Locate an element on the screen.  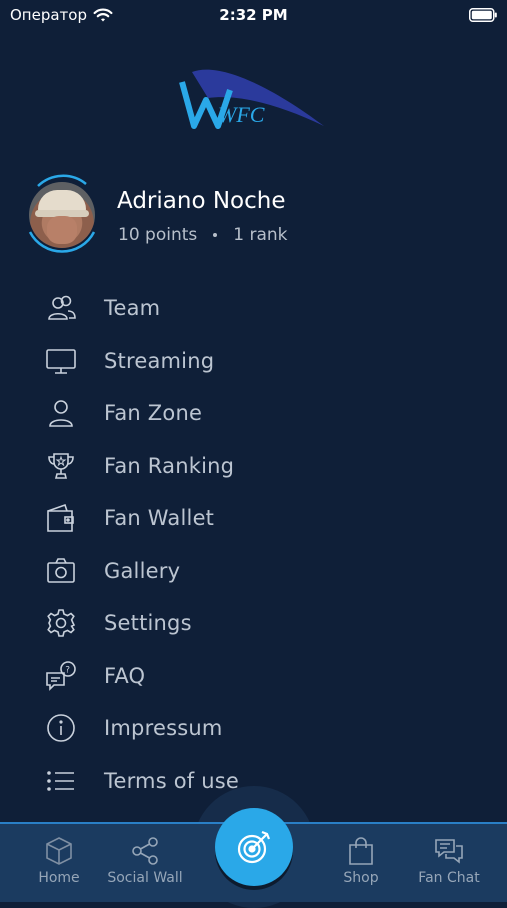
menu-label-team: Team is located at coordinates (132, 308).